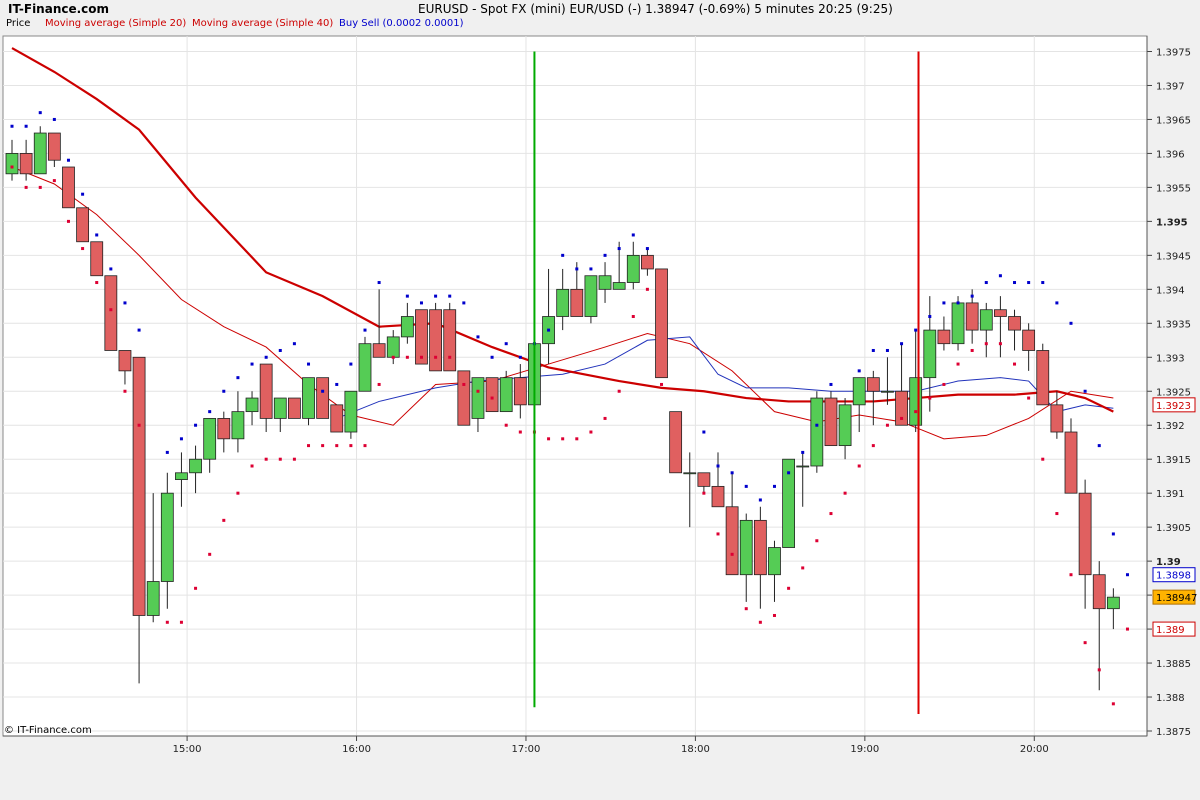  Describe the element at coordinates (1173, 406) in the screenshot. I see `price-label-text: 1.3923` at that location.